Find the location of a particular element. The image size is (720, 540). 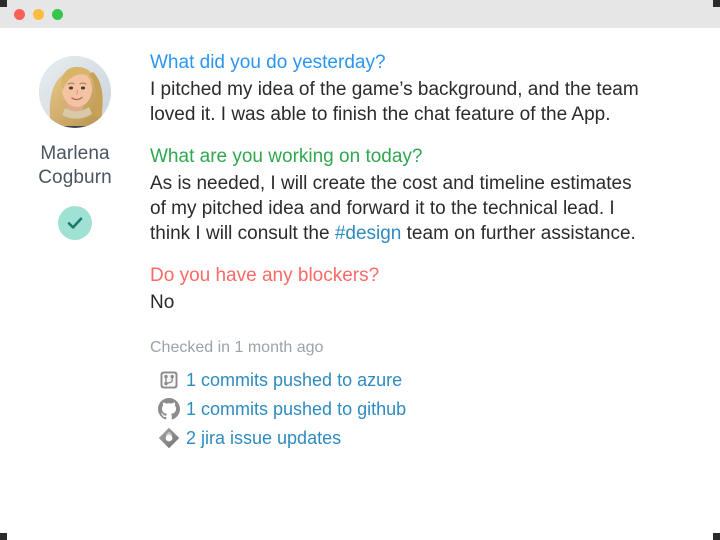

corner-marker-top-left is located at coordinates (3, 3).